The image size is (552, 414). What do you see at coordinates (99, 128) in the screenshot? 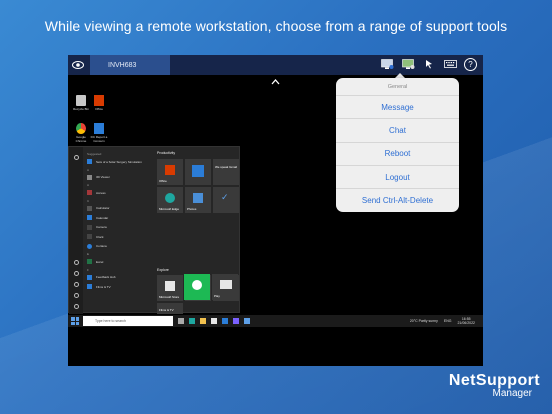
I see `report-concern-icon` at bounding box center [99, 128].